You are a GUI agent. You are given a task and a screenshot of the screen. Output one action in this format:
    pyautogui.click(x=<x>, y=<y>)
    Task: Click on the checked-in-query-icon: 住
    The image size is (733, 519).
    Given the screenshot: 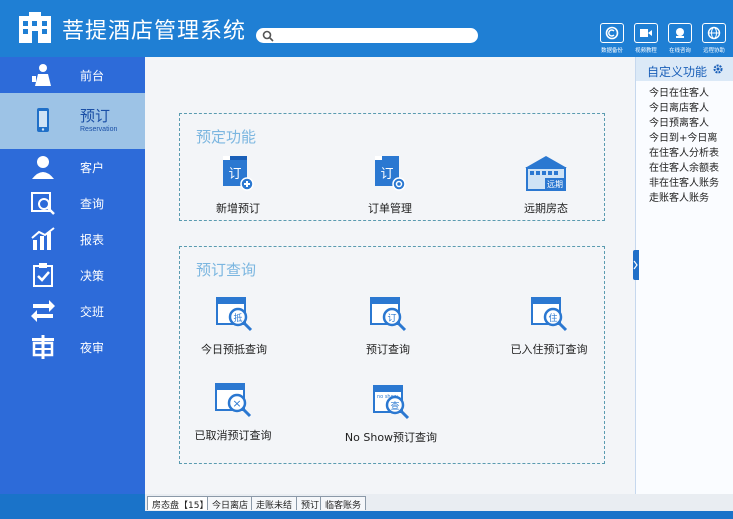 What is the action you would take?
    pyautogui.click(x=549, y=314)
    